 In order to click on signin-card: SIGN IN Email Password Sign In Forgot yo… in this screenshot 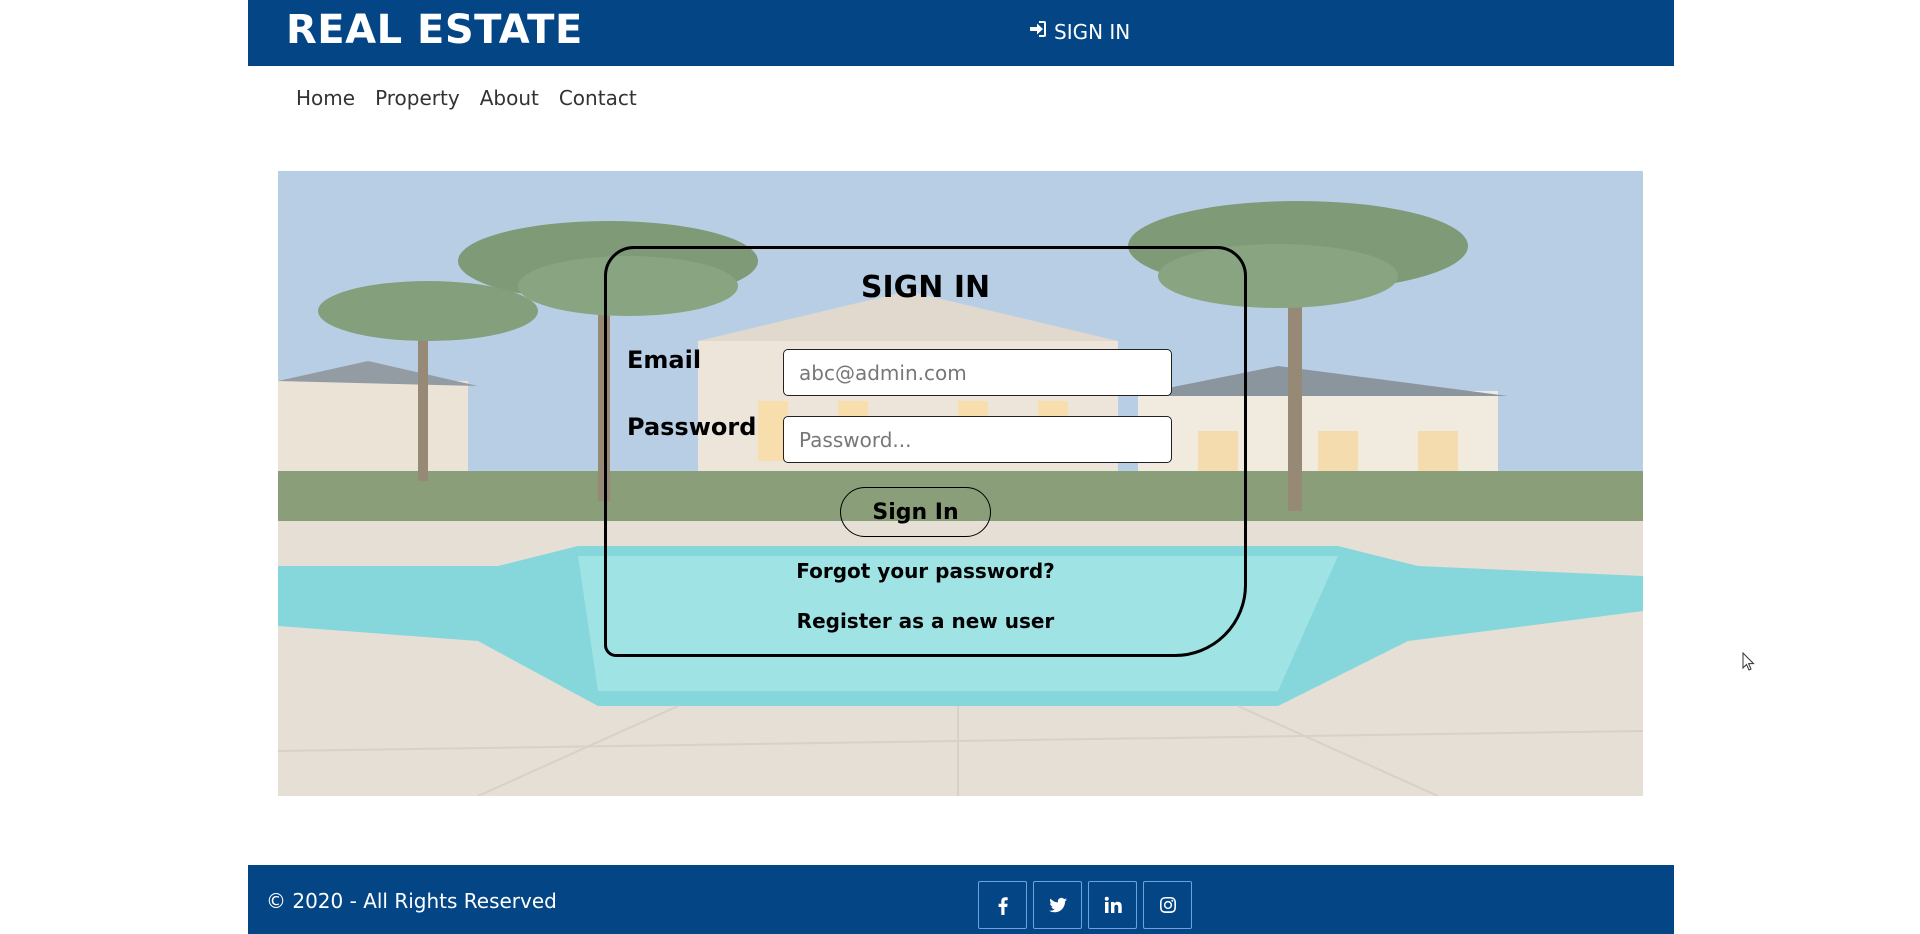, I will do `click(925, 451)`.